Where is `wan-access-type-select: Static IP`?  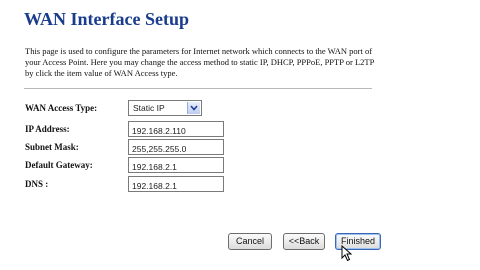
wan-access-type-select: Static IP is located at coordinates (165, 108).